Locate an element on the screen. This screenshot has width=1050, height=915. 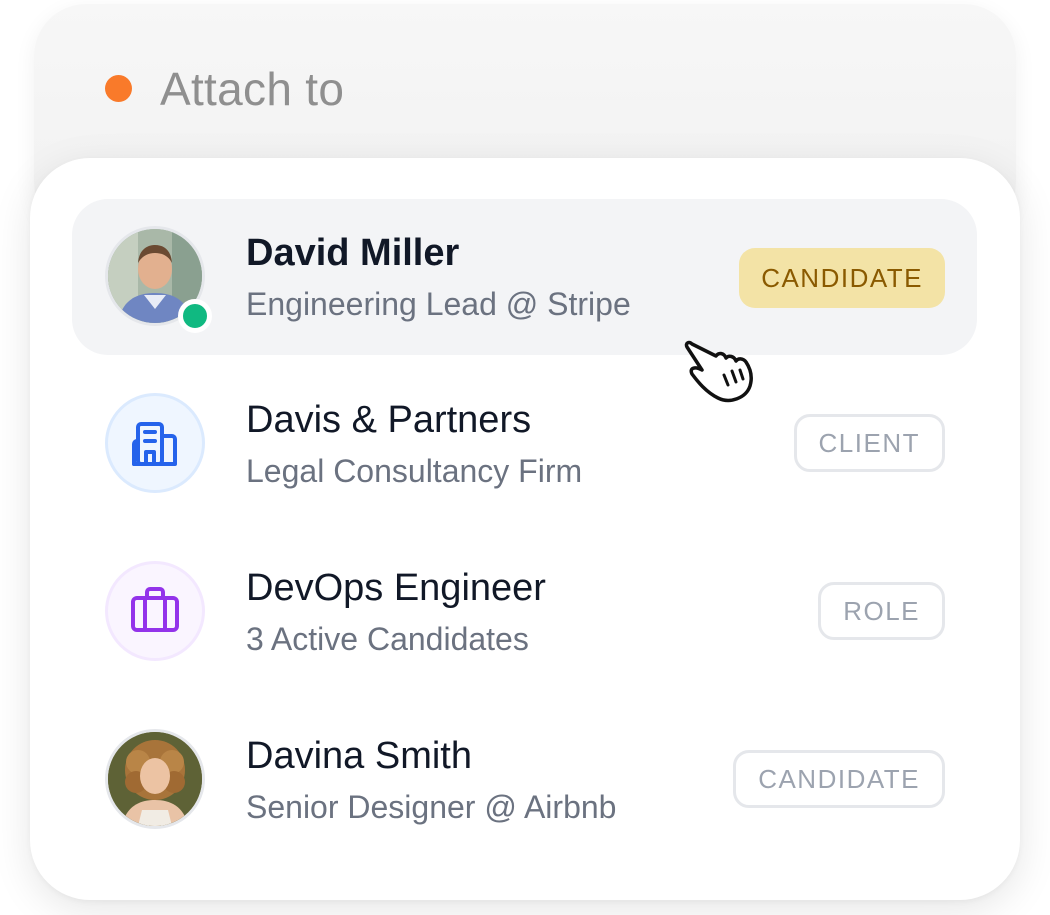
item-title: Davina Smith is located at coordinates (359, 756).